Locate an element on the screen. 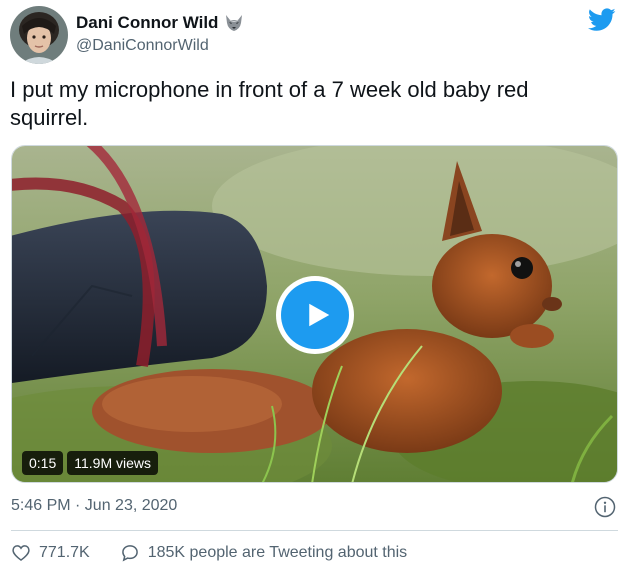 The image size is (630, 571). speech-bubble-icon is located at coordinates (129, 553).